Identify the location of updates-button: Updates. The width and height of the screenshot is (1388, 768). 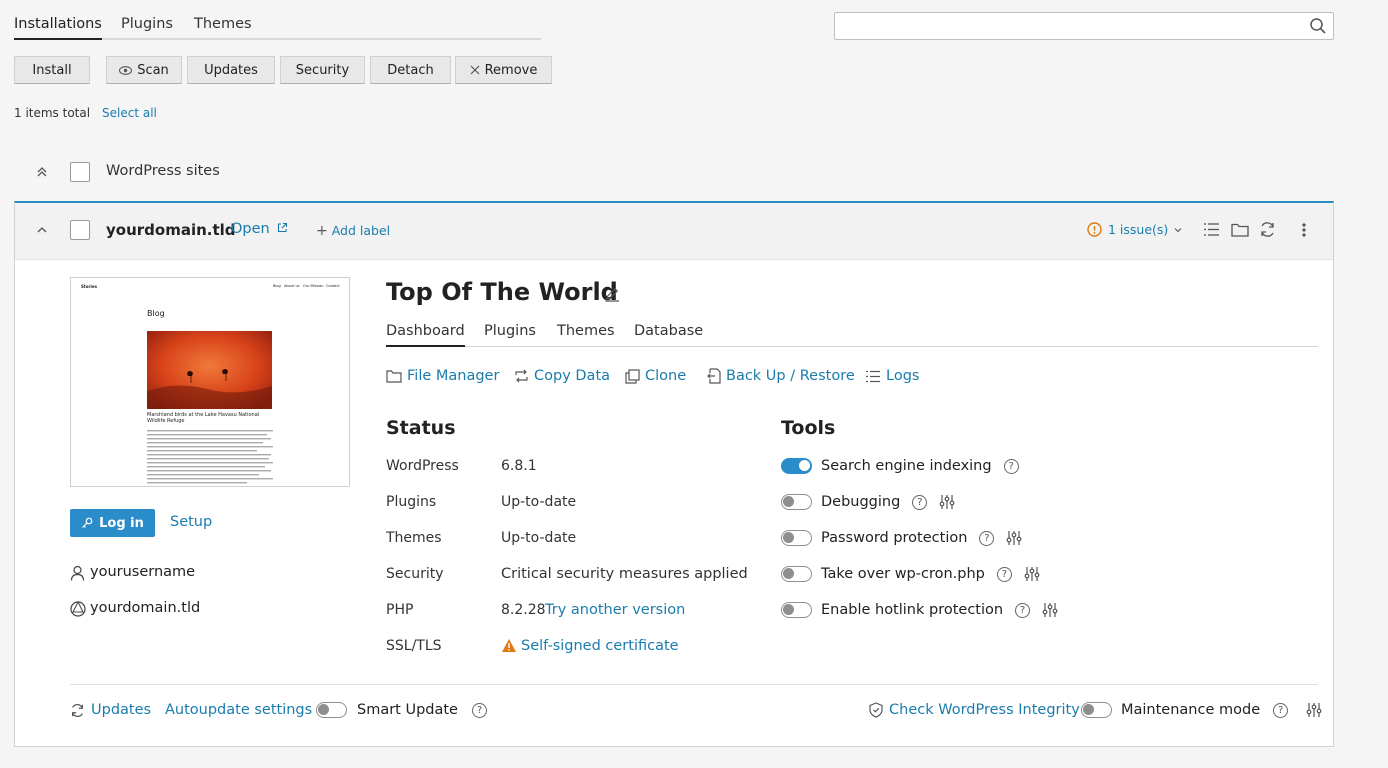
(231, 70).